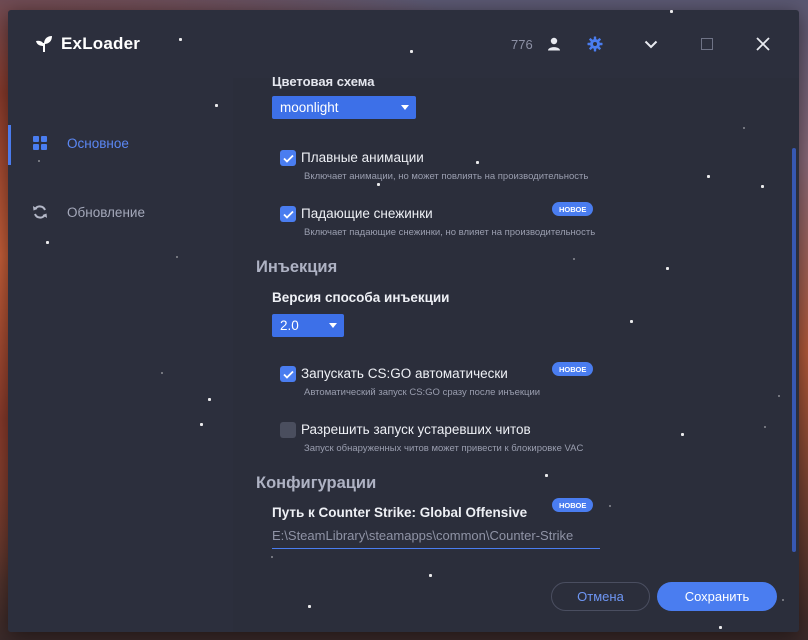  I want to click on option-title: Падающие снежинки, so click(367, 213).